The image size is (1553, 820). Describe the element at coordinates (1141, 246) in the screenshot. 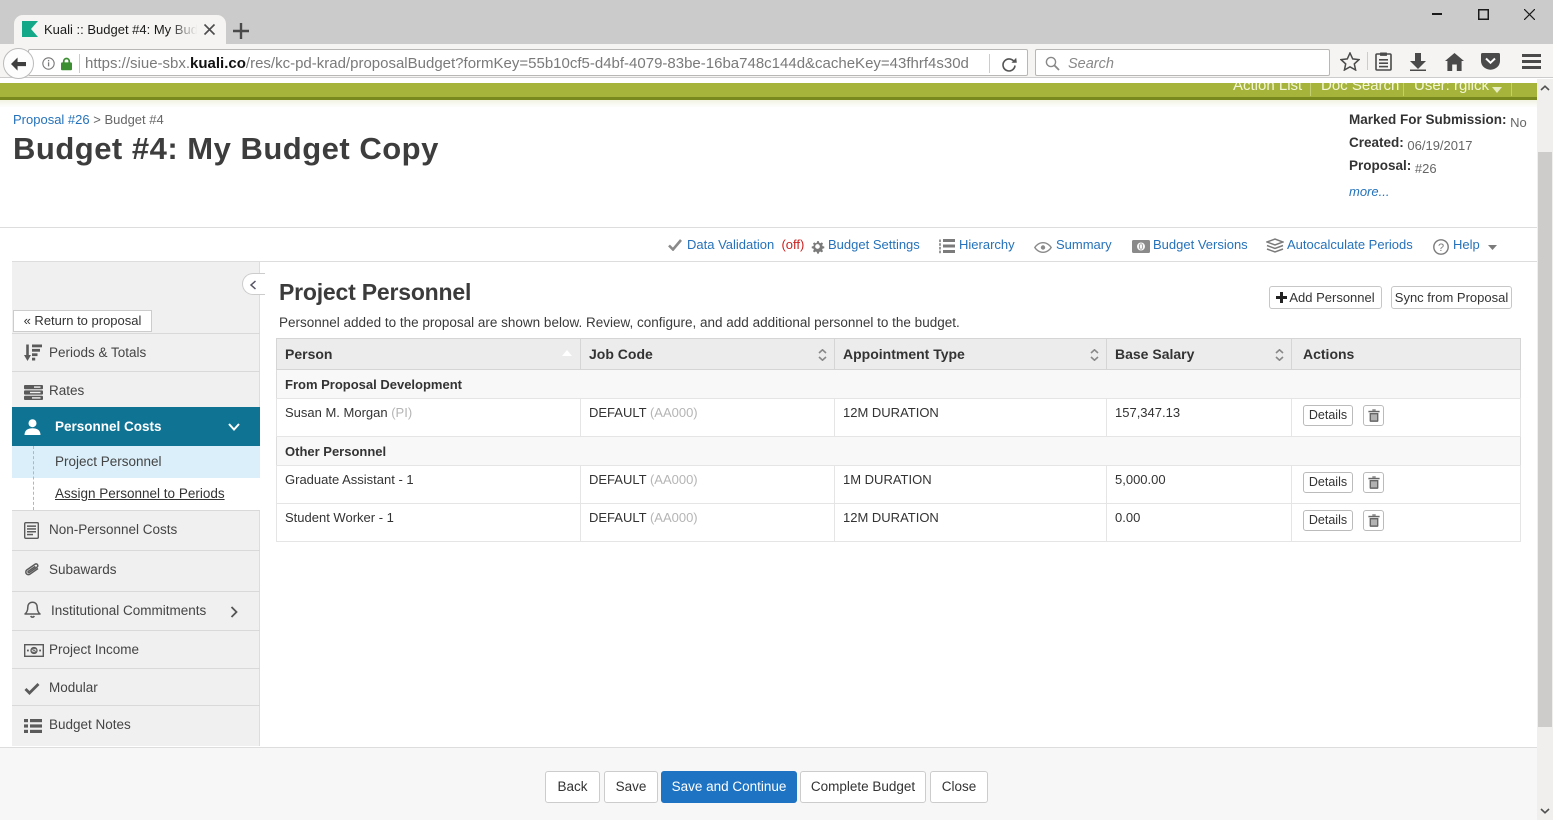

I see `svg-text: 0` at that location.